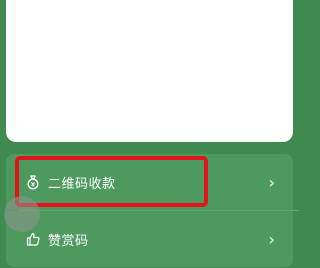  What do you see at coordinates (68, 241) in the screenshot?
I see `menu-item-label: 赞赏码` at bounding box center [68, 241].